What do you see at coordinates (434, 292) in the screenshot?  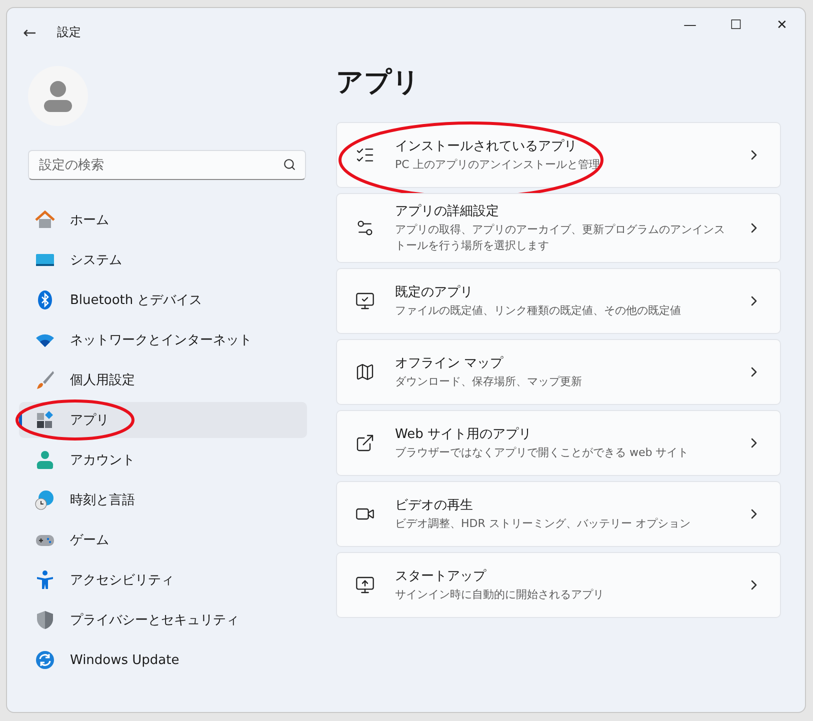 I see `card-title: 既定のアプリ` at bounding box center [434, 292].